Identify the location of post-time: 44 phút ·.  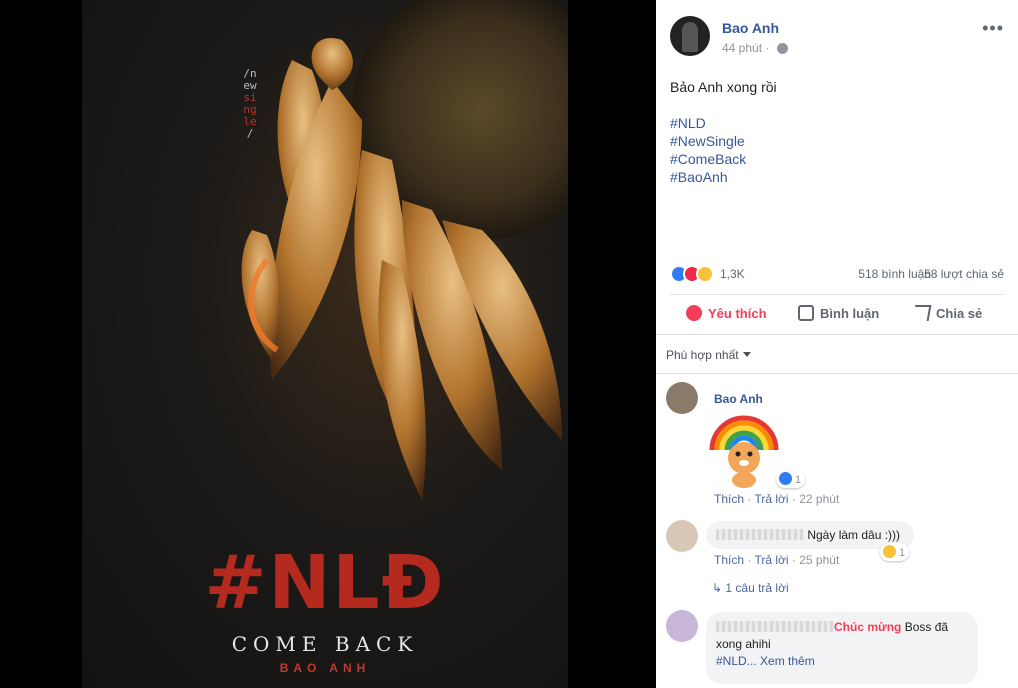
(755, 48).